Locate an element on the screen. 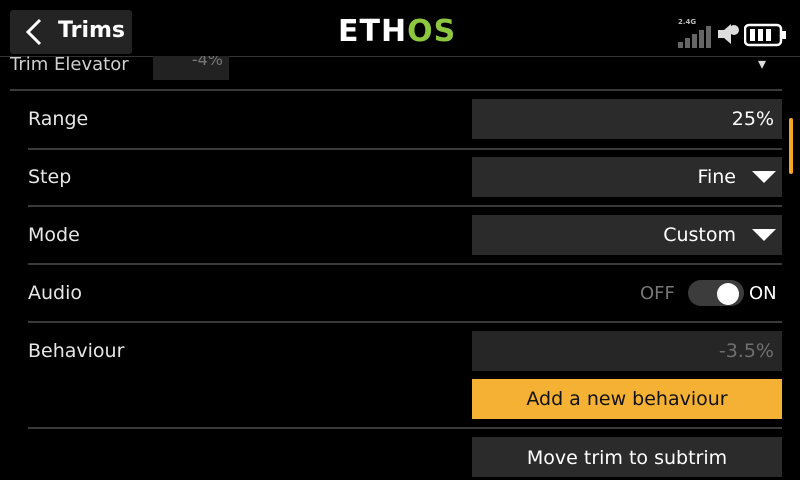  mode-value: Custom is located at coordinates (699, 235).